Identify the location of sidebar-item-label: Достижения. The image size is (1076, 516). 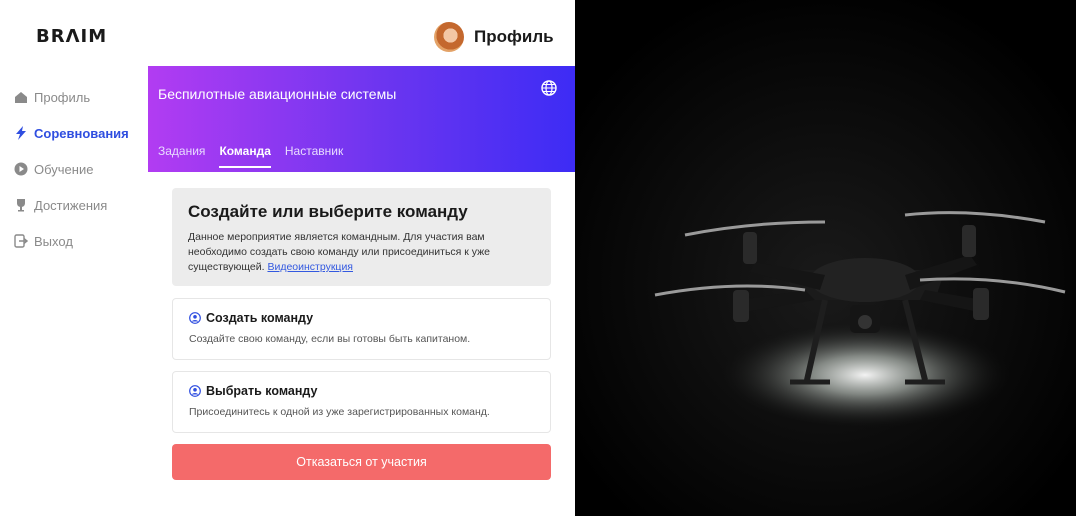
(71, 205).